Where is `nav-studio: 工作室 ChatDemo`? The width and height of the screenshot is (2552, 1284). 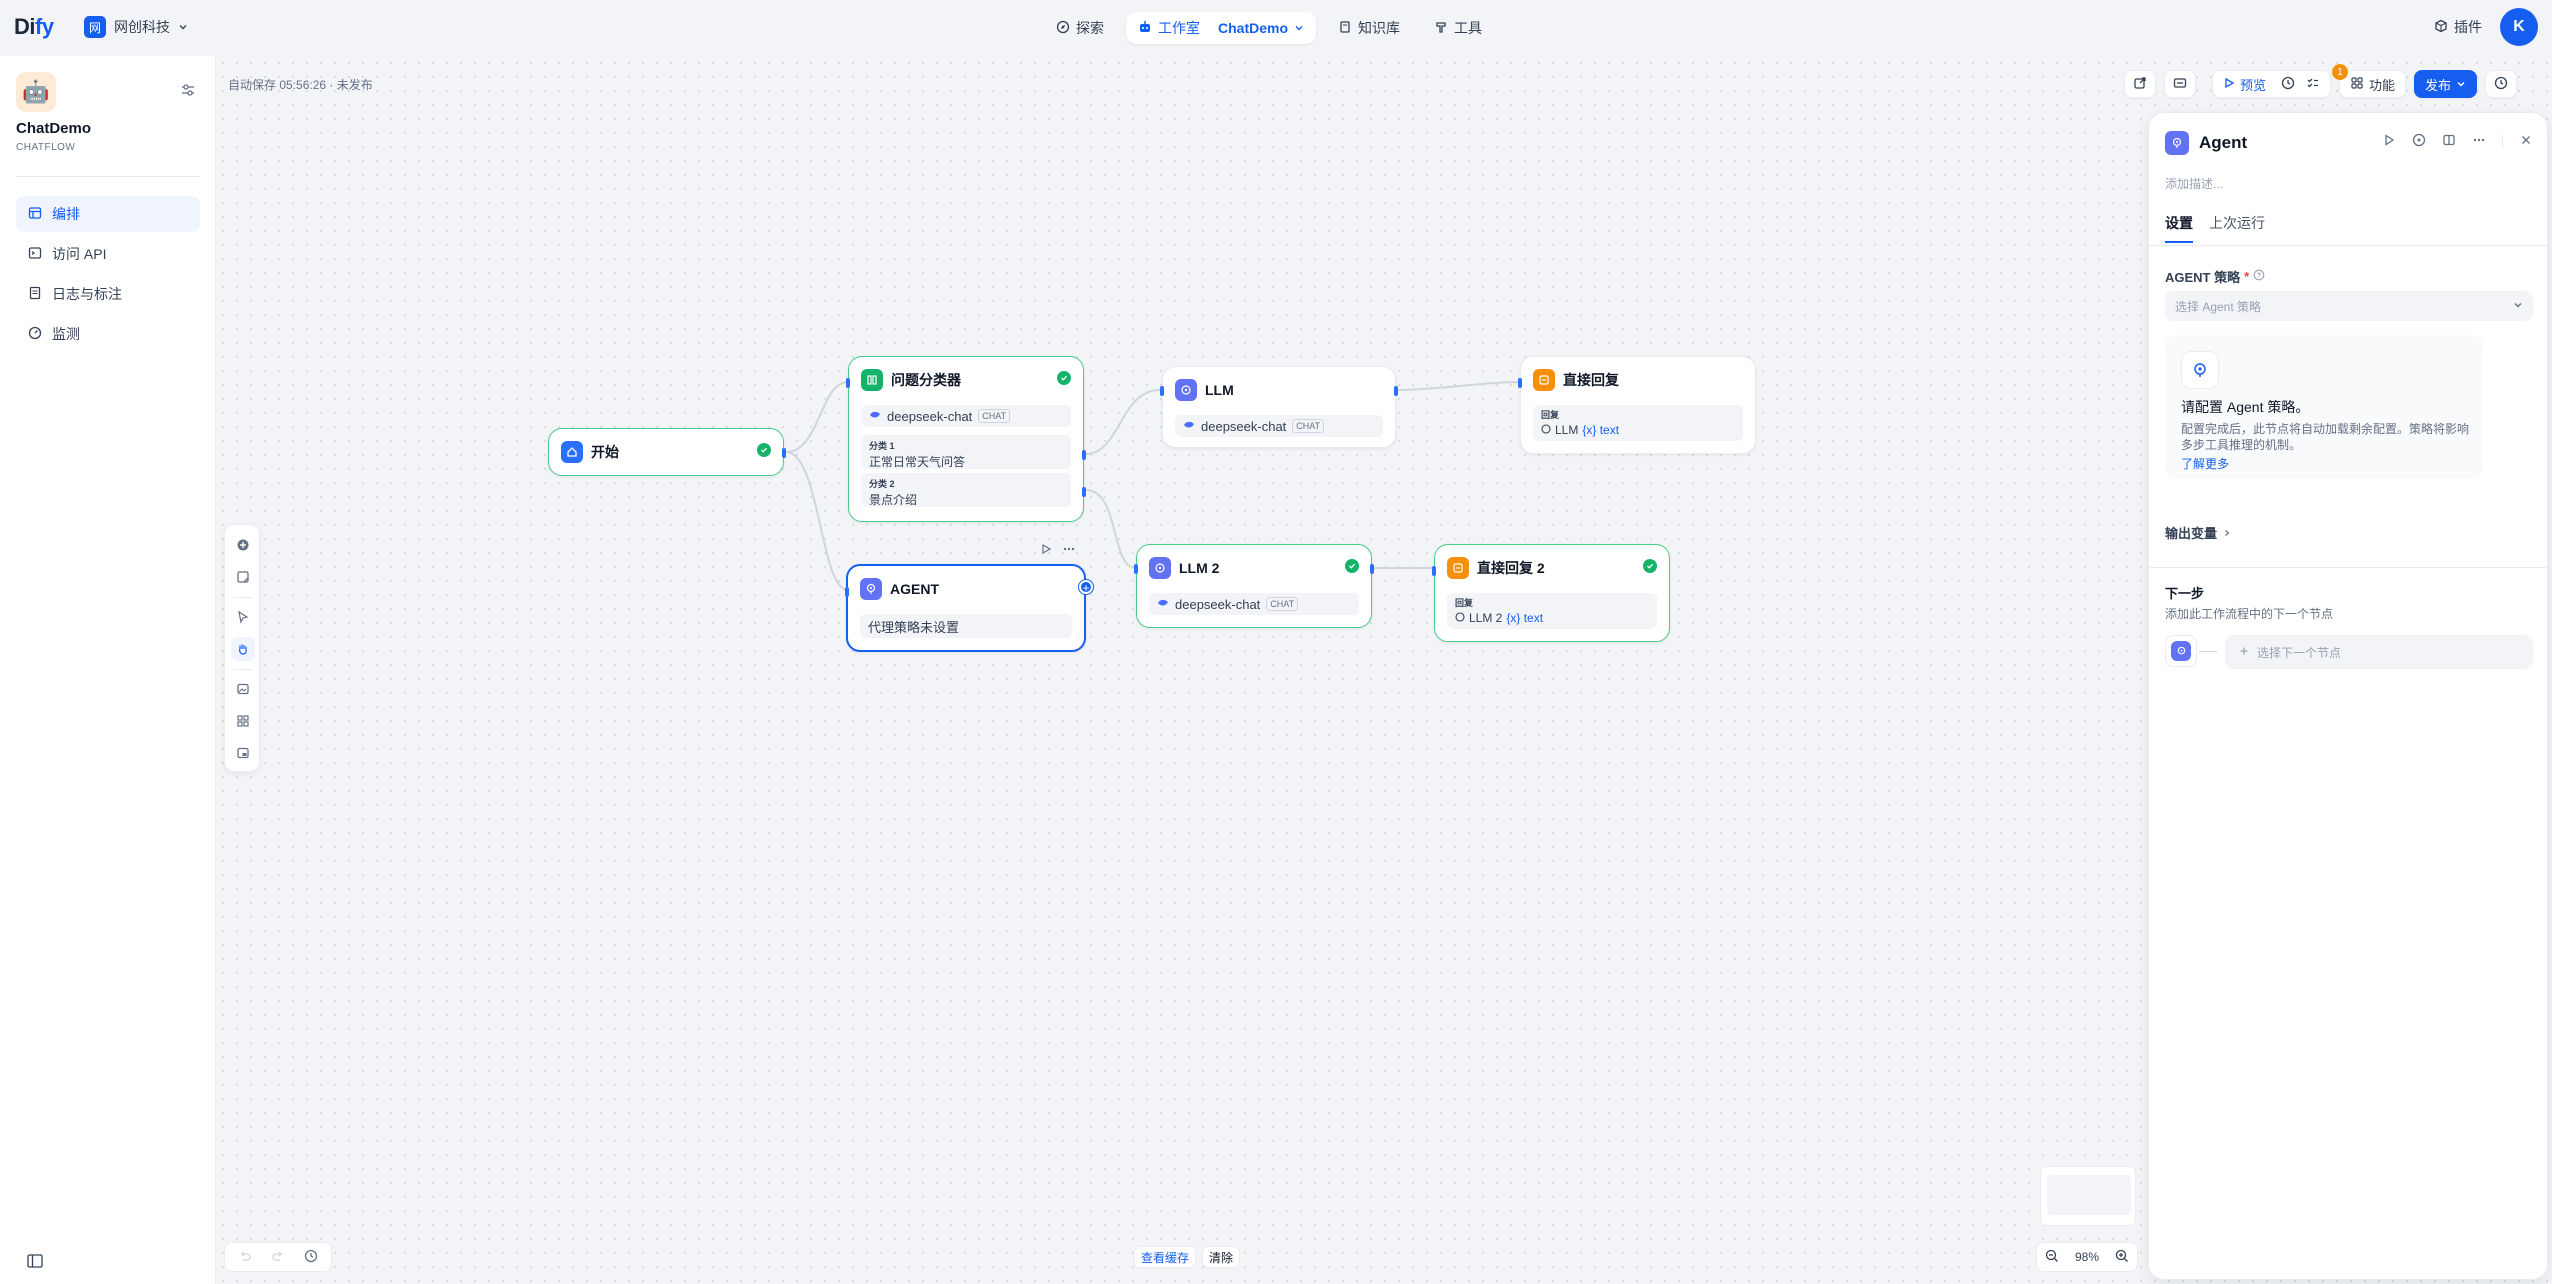
nav-studio: 工作室 ChatDemo is located at coordinates (1221, 28).